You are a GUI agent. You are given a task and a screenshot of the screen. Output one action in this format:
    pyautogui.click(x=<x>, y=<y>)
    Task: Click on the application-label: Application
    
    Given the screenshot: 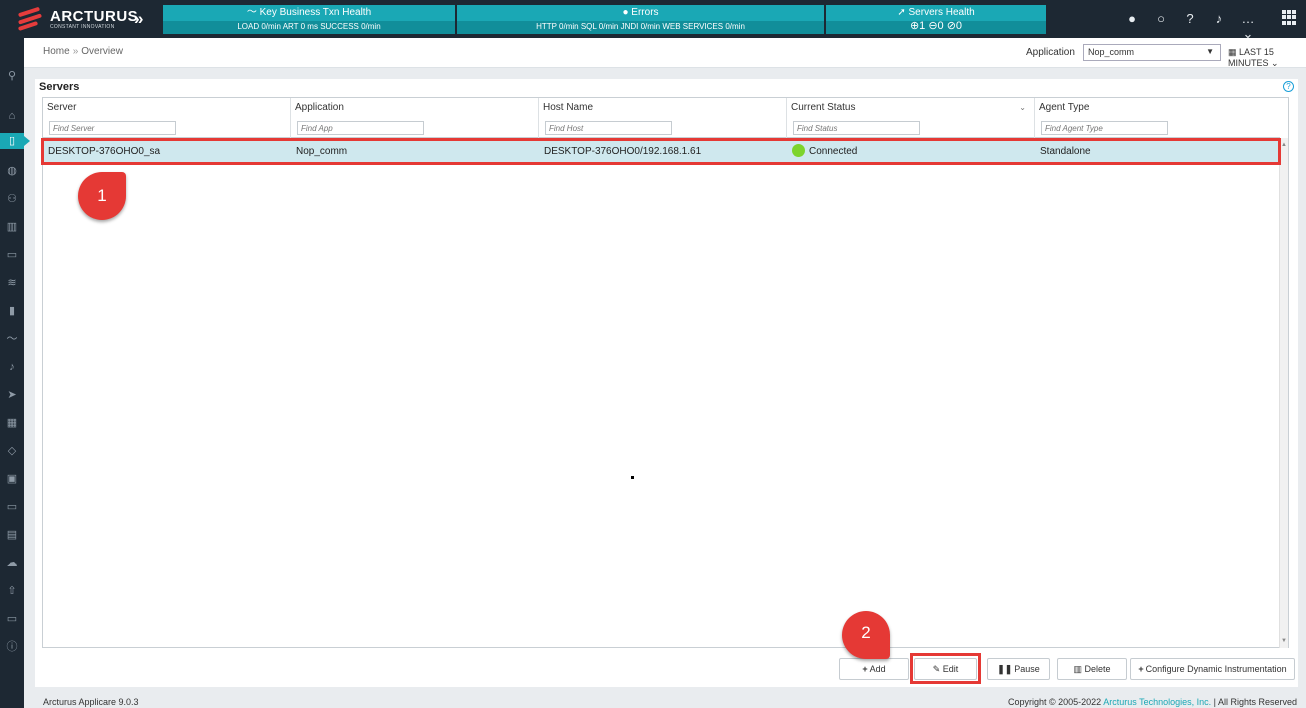 What is the action you would take?
    pyautogui.click(x=1050, y=52)
    